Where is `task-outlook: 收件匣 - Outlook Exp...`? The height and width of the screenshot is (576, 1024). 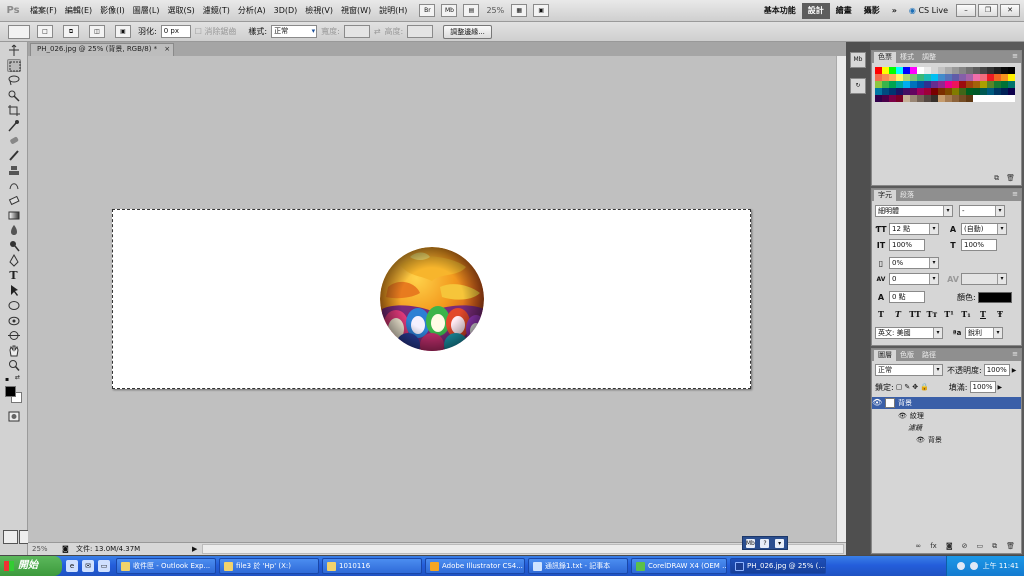
task-outlook: 收件匣 - Outlook Exp... is located at coordinates (166, 566).